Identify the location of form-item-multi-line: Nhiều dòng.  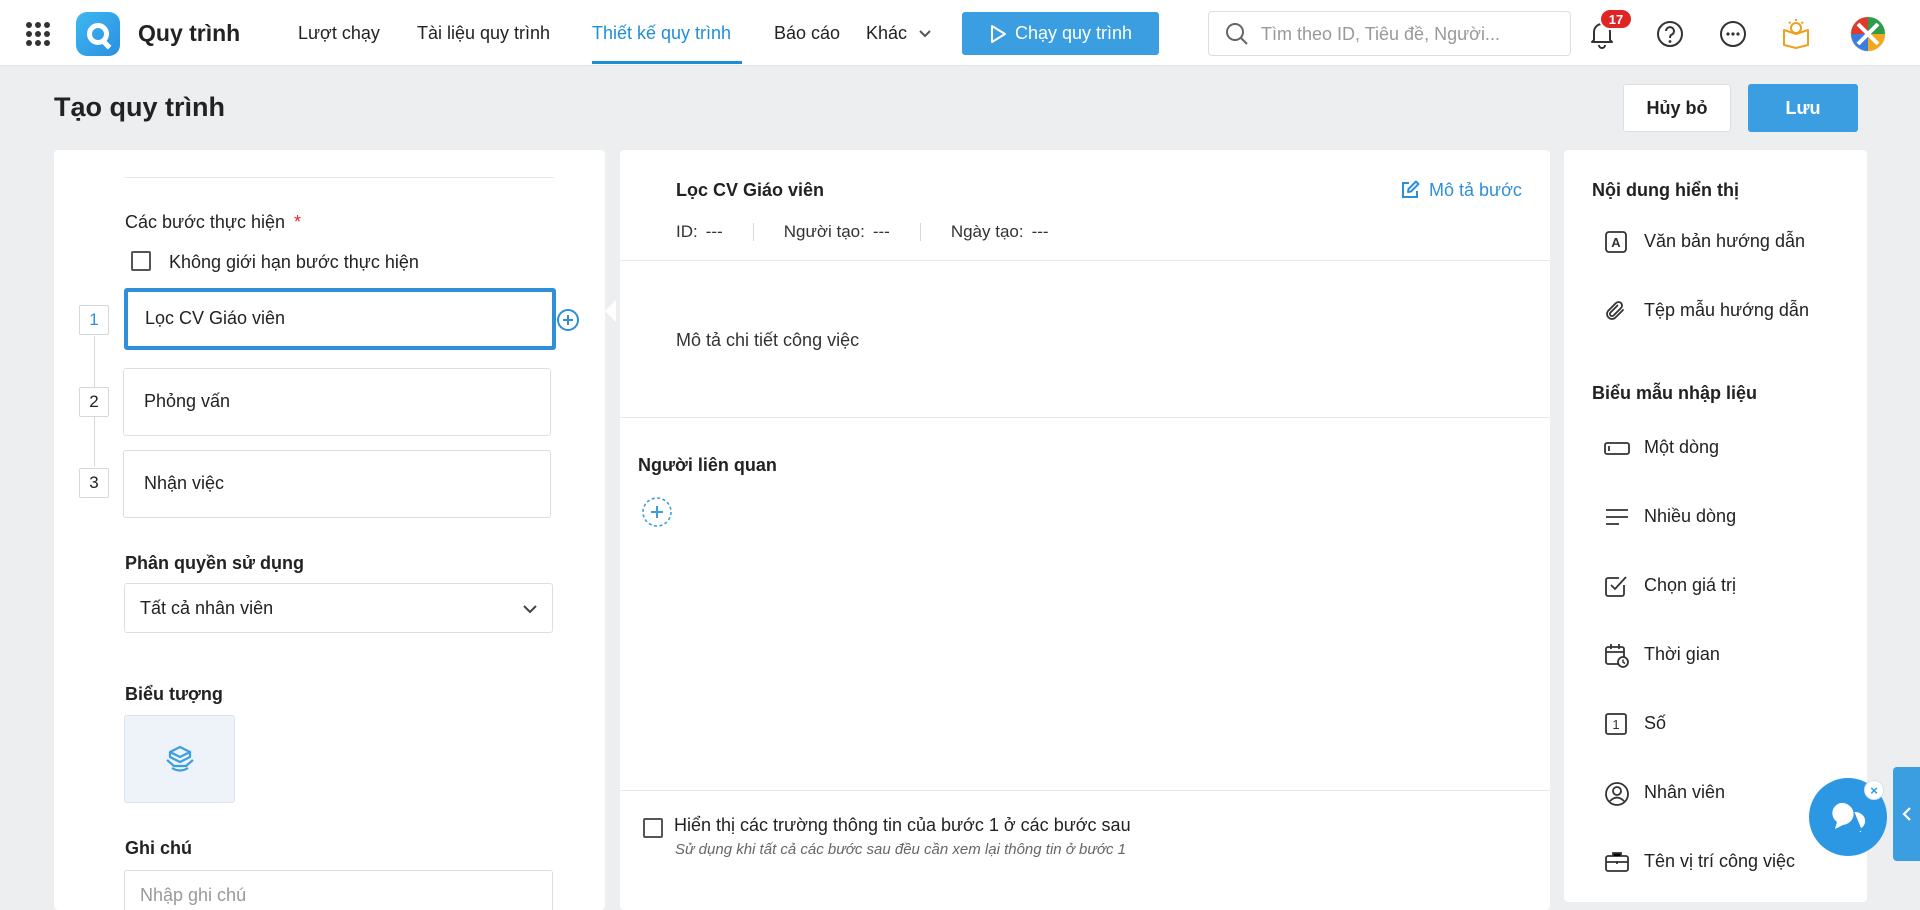
(1738, 517).